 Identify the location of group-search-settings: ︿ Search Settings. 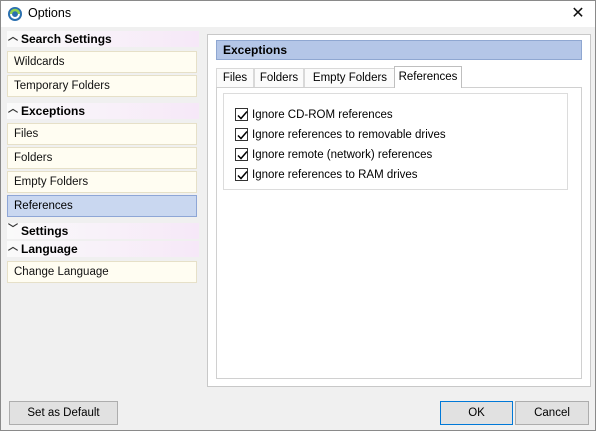
(103, 39).